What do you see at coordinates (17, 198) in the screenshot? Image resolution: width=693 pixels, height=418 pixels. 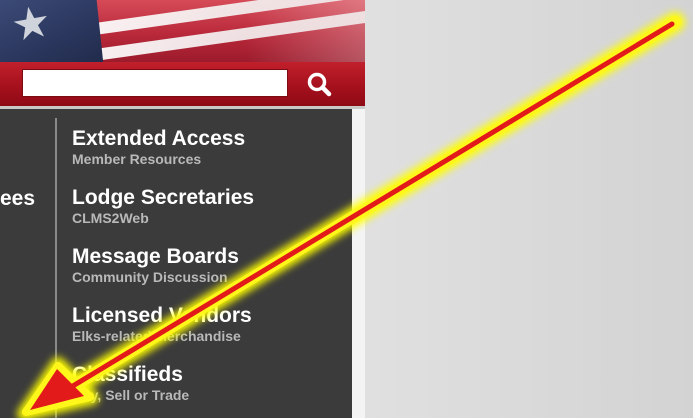 I see `menu-item-partial-left: ees` at bounding box center [17, 198].